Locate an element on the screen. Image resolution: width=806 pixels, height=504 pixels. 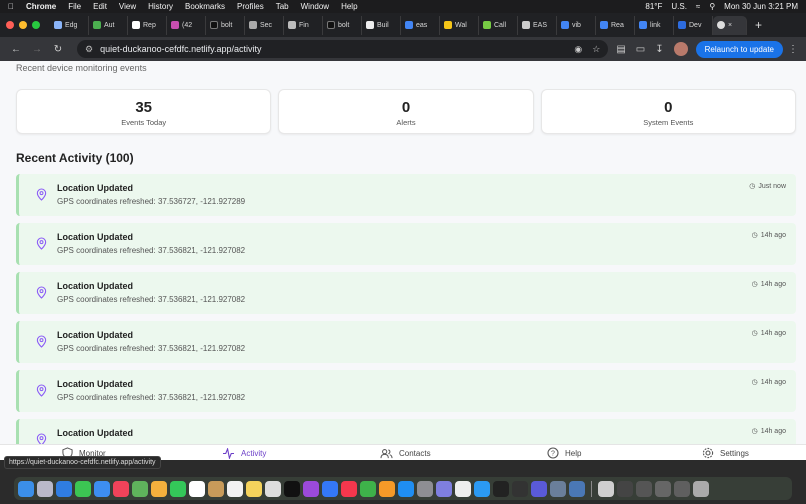
profile-avatar is located at coordinates (680, 49).